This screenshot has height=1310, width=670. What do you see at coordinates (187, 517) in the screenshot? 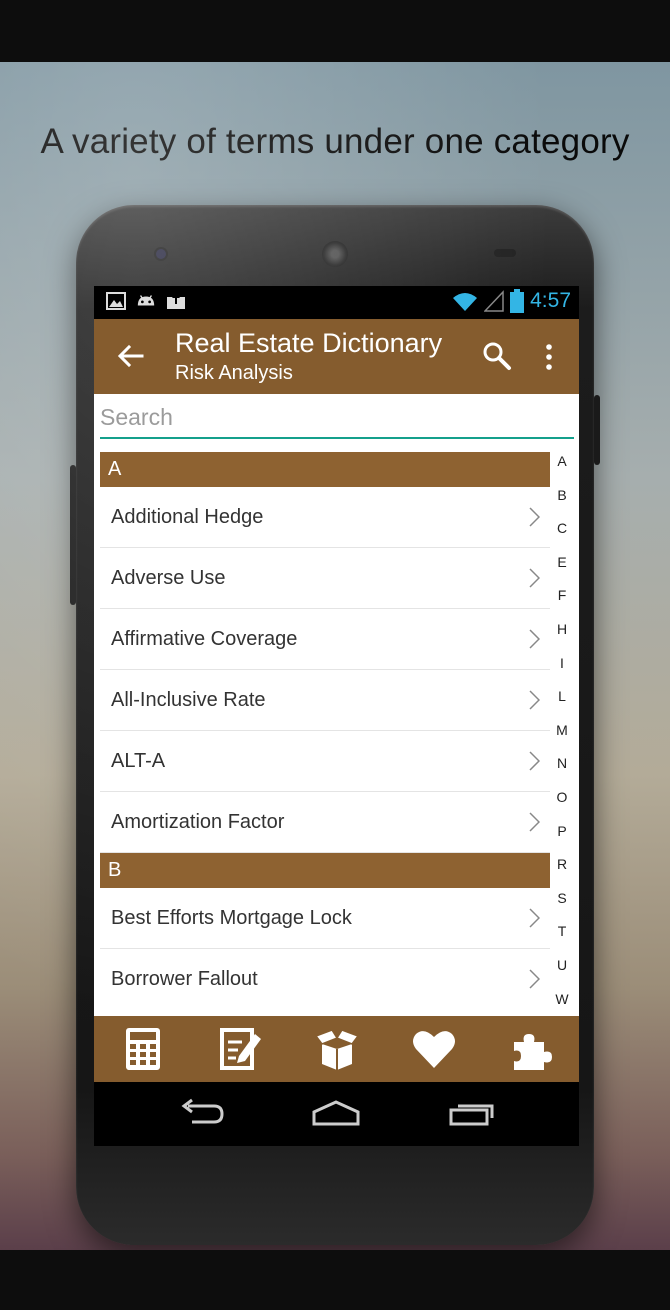
I see `list-item-label: Additional Hedge` at bounding box center [187, 517].